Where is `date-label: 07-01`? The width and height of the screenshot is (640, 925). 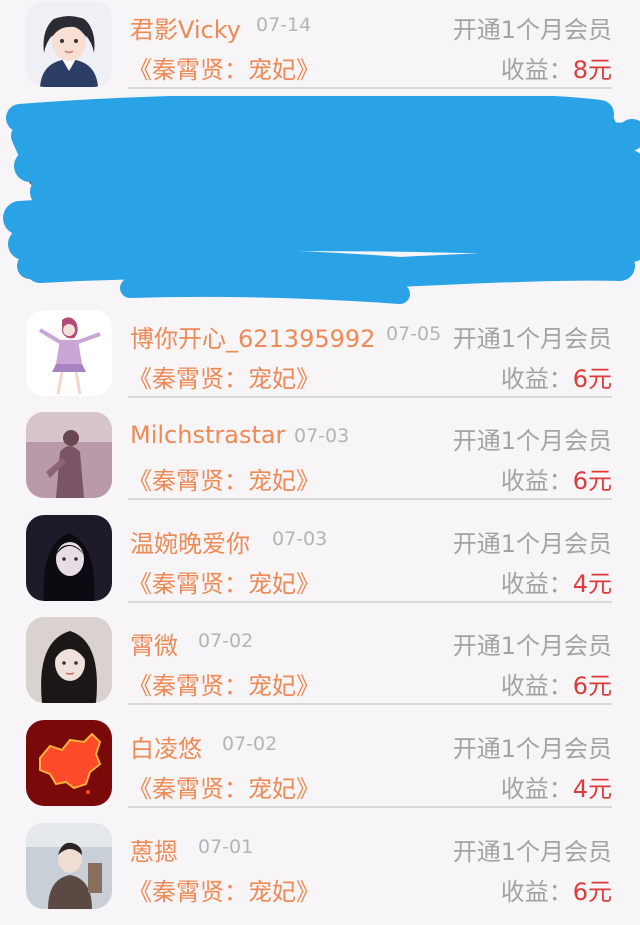
date-label: 07-01 is located at coordinates (226, 847).